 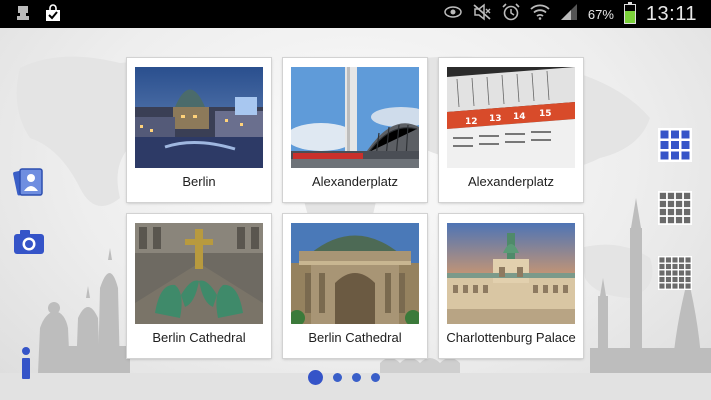 I want to click on usb-debug-icon, so click(x=23, y=15).